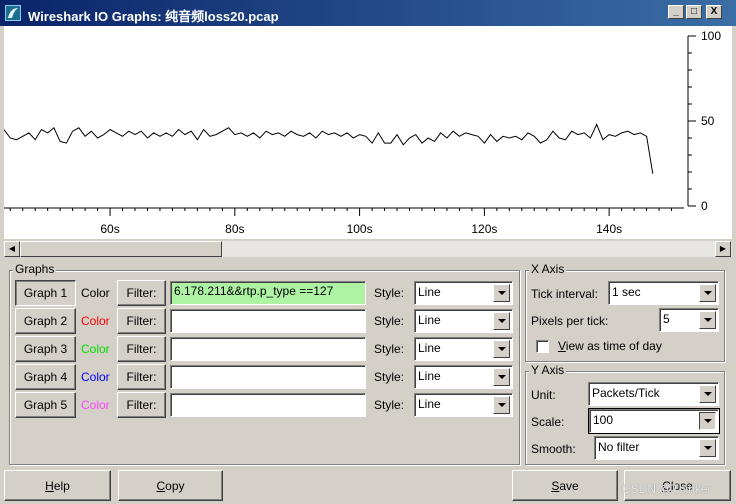 The image size is (736, 504). Describe the element at coordinates (723, 249) in the screenshot. I see `scroll-right-arrow-icon: ▶` at that location.